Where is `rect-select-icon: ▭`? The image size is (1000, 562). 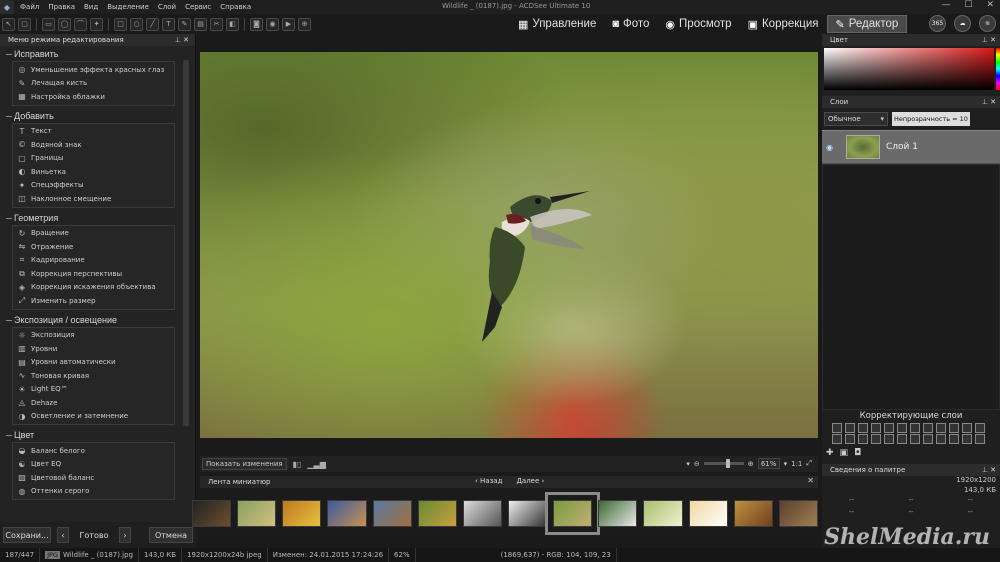
rect-select-icon: ▭ is located at coordinates (48, 24).